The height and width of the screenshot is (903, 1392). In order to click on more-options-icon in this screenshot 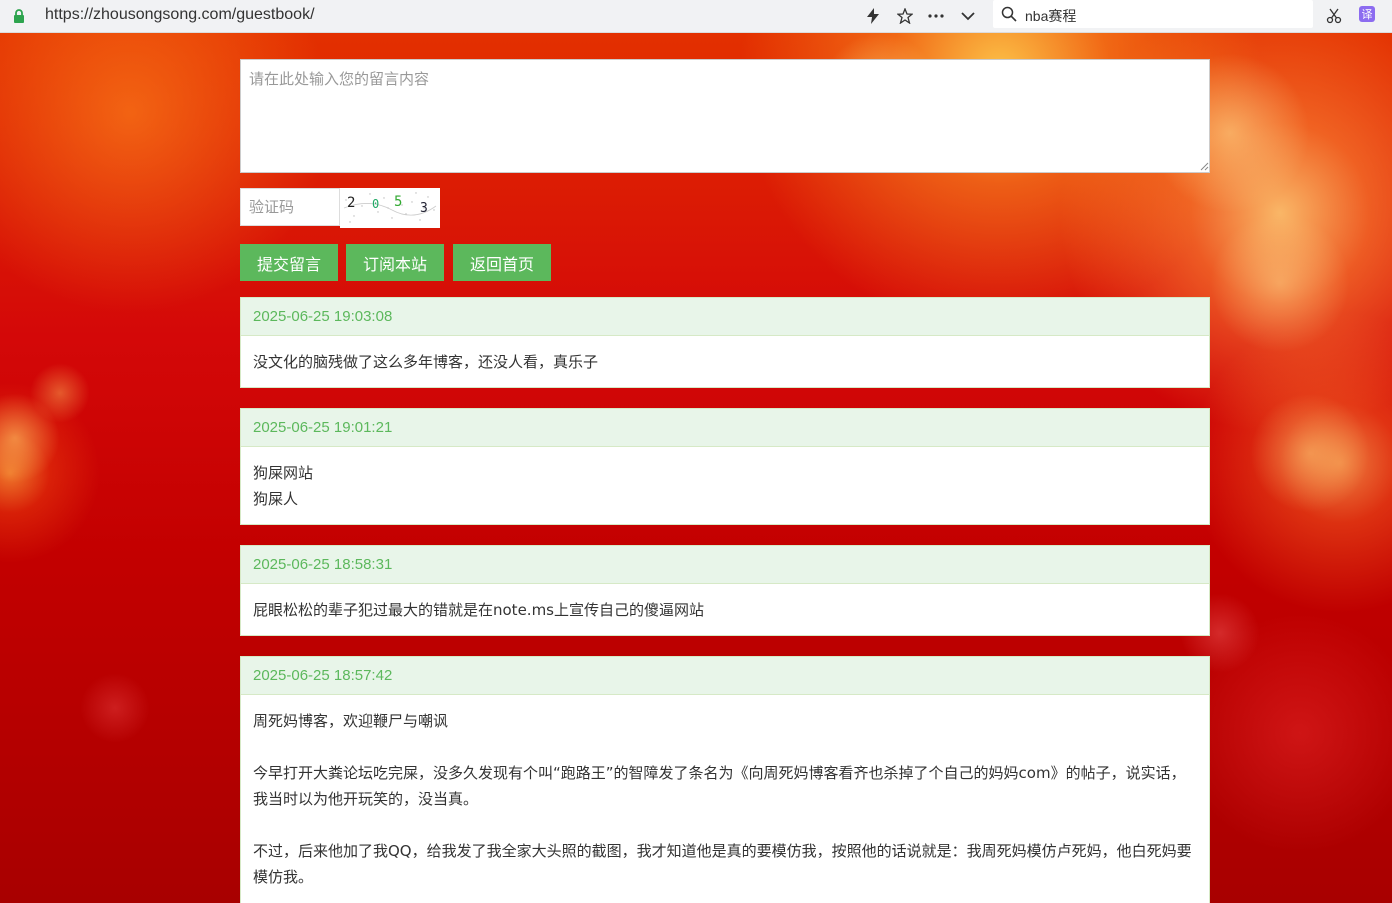, I will do `click(936, 16)`.